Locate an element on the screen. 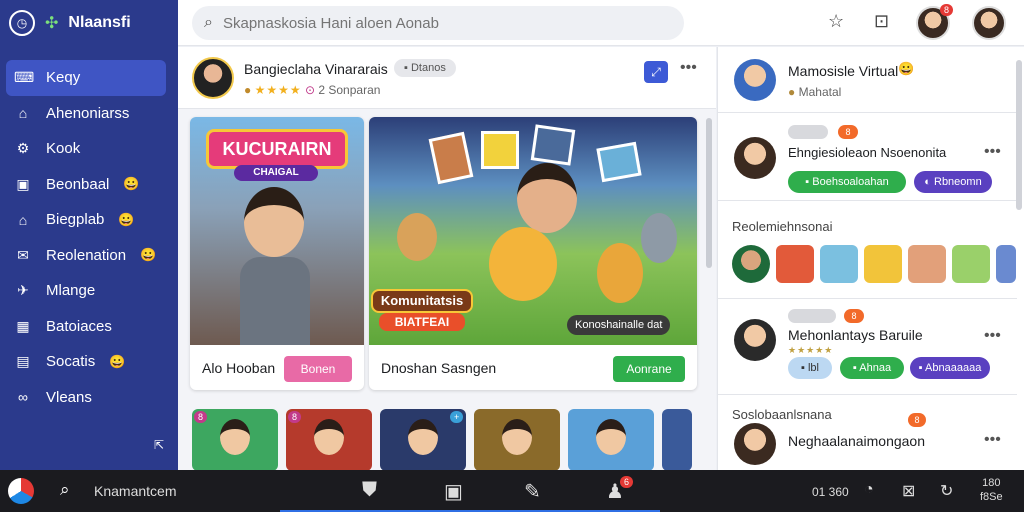 This screenshot has height=512, width=1024. rating-stars: ★★★★ is located at coordinates (278, 90).